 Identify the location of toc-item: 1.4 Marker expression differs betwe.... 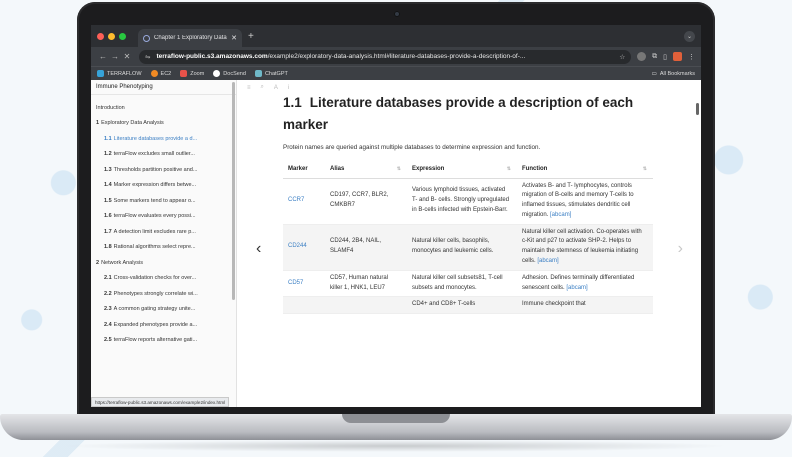
(163, 186).